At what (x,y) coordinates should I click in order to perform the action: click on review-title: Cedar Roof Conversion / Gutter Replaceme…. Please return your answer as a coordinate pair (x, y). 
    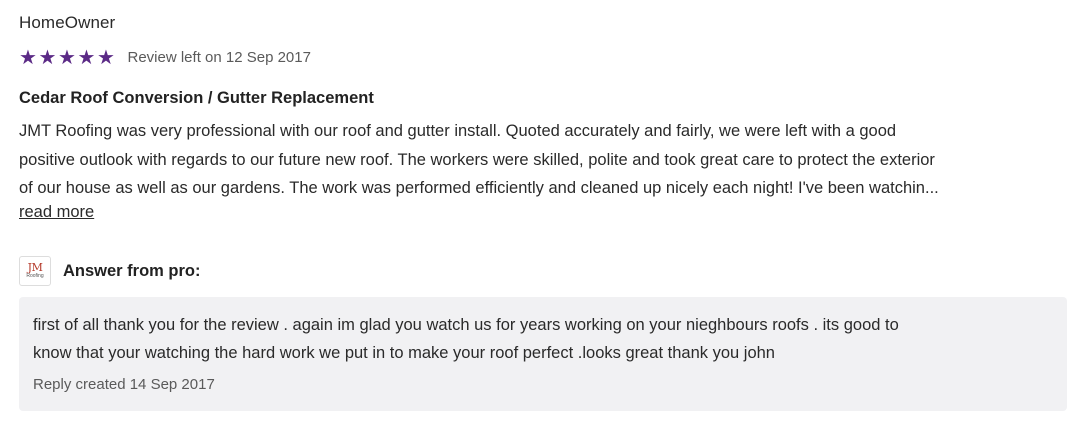
    Looking at the image, I should click on (196, 98).